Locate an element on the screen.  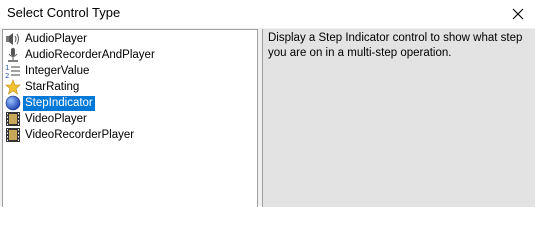
list-item-audiorecorderandplayer: AudioRecorderAndPlayer is located at coordinates (131, 55).